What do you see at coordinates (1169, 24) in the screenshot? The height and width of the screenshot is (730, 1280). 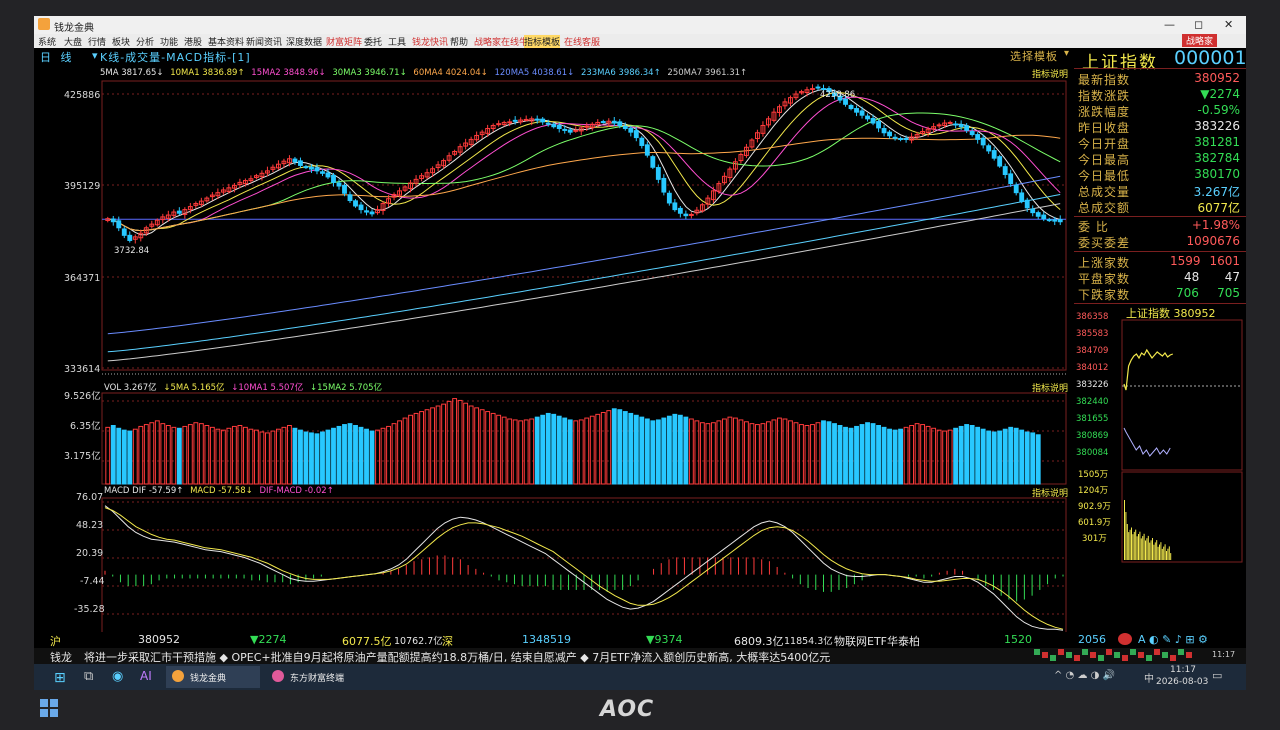 I see `minimize-button: —` at bounding box center [1169, 24].